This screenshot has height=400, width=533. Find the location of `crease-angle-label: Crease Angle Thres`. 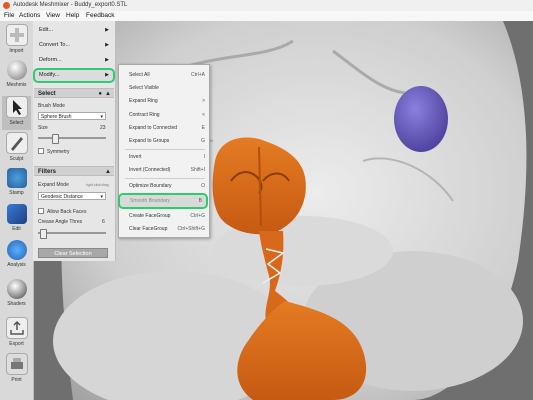

crease-angle-label: Crease Angle Thres is located at coordinates (60, 222).